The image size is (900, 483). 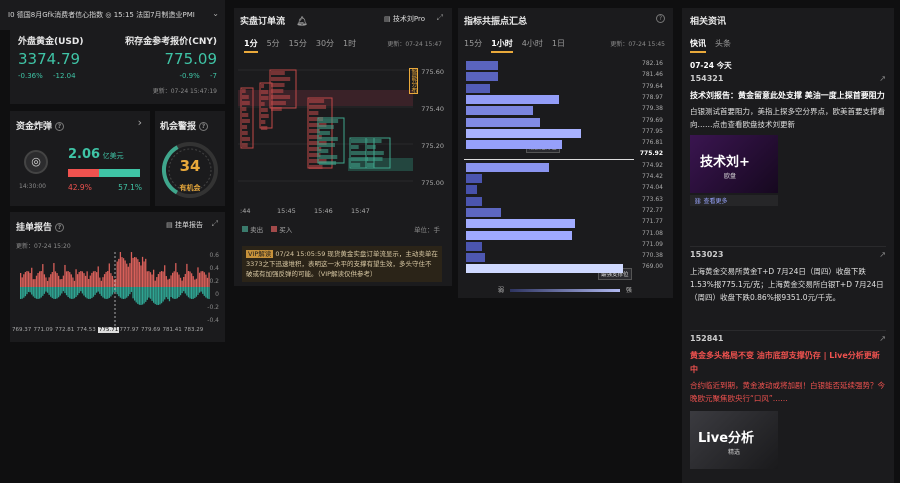 What do you see at coordinates (637, 44) in the screenshot?
I see `resonance-updated: 更新：07-24 15:45` at bounding box center [637, 44].